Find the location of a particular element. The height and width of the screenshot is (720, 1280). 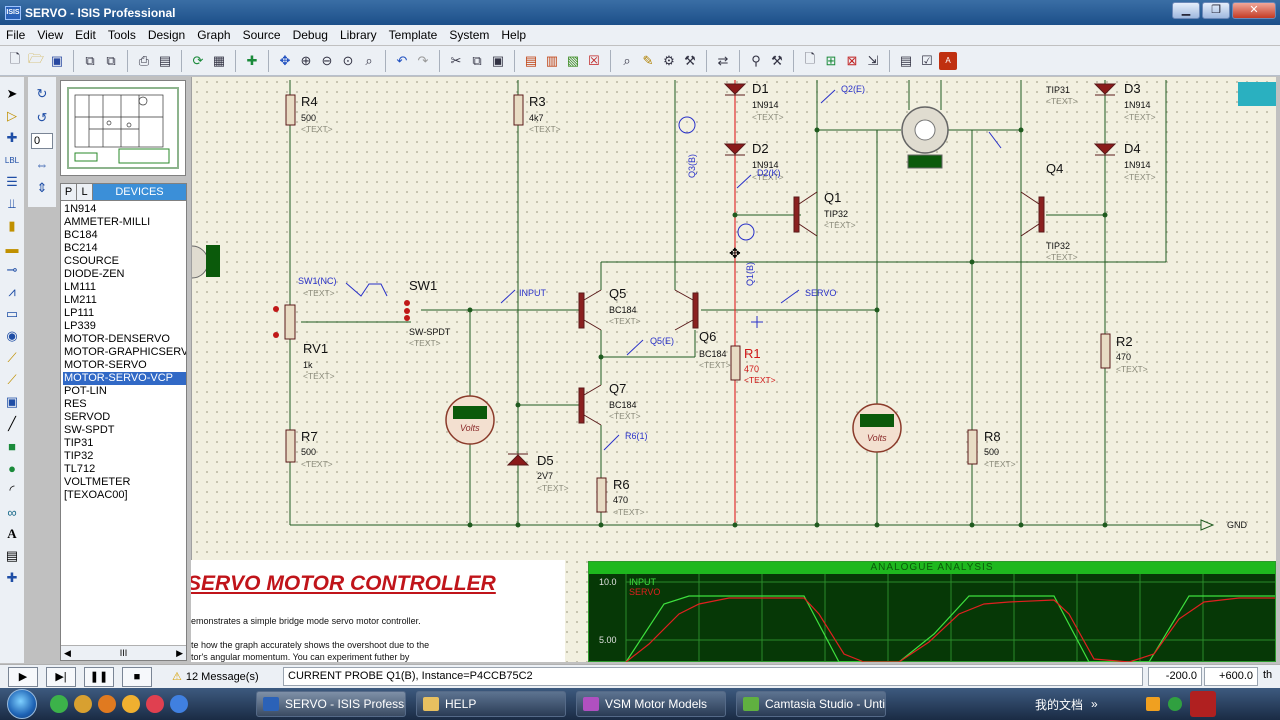

save-icon: ▣ is located at coordinates (57, 61).